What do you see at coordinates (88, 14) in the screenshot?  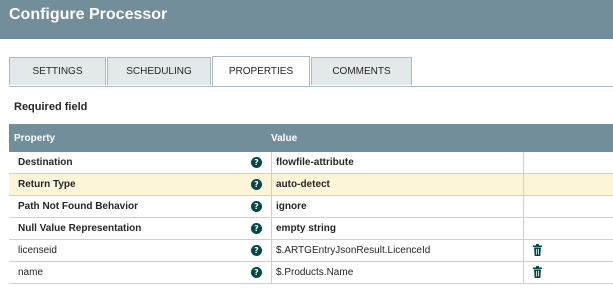 I see `dialog-title: Configure Processor` at bounding box center [88, 14].